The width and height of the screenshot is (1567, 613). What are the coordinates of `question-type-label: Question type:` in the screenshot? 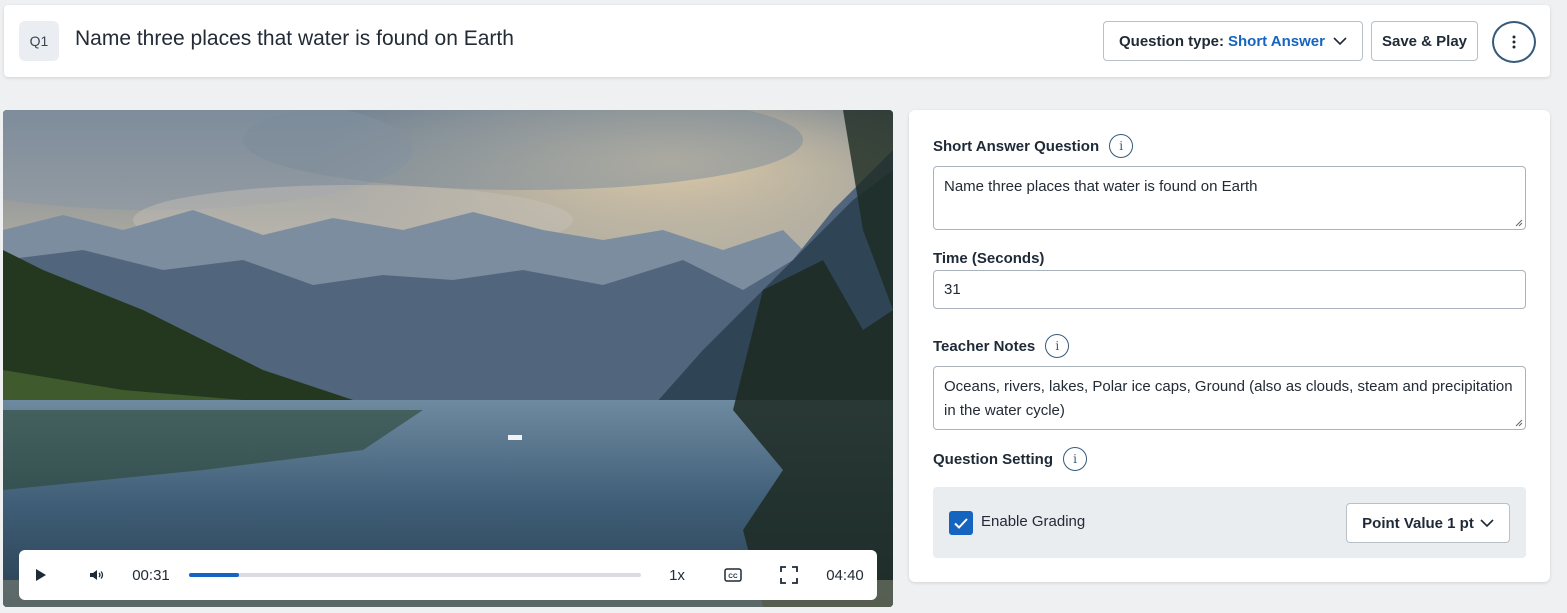 It's located at (1172, 41).